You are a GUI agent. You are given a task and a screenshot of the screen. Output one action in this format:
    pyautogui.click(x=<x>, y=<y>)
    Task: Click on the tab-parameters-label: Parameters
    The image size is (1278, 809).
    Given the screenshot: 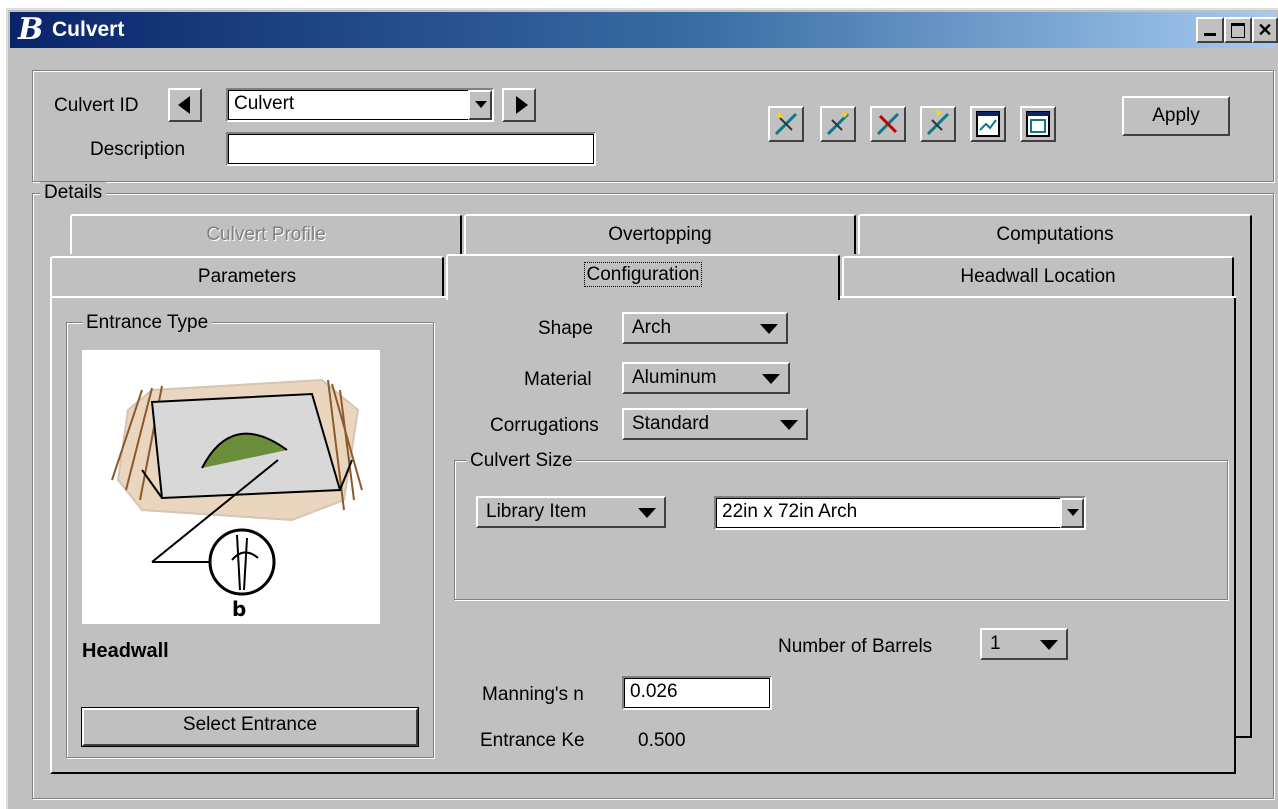 What is the action you would take?
    pyautogui.click(x=247, y=276)
    